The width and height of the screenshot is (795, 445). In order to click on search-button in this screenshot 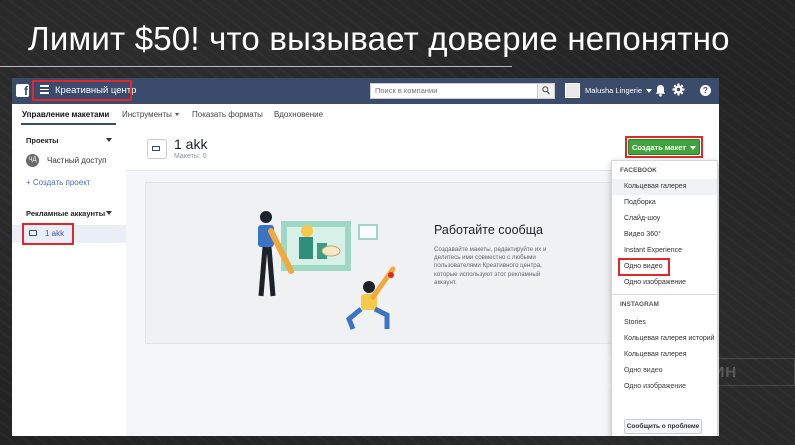, I will do `click(545, 91)`.